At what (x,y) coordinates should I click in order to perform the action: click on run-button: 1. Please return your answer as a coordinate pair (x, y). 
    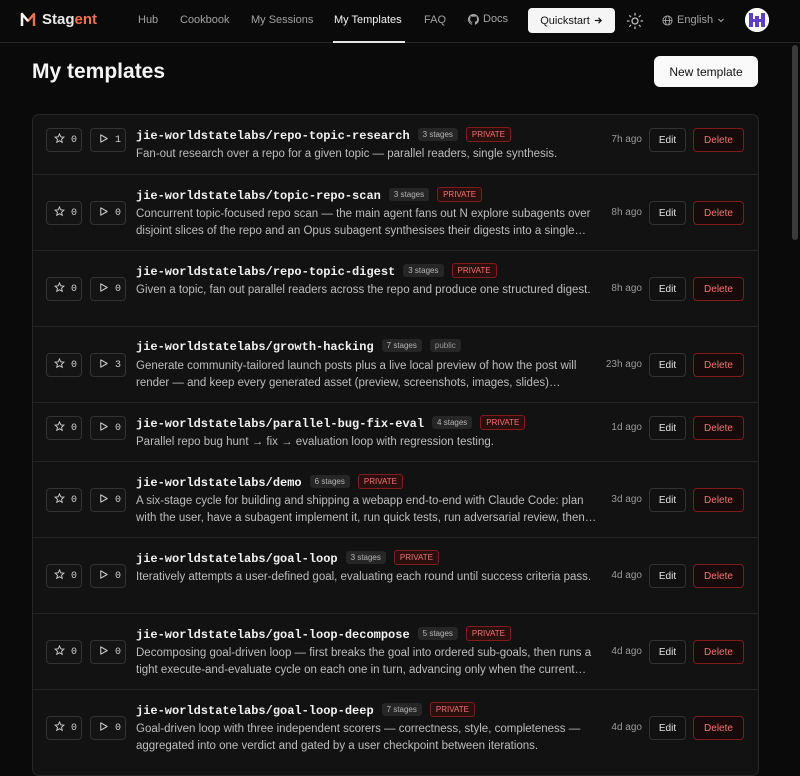
    Looking at the image, I should click on (108, 140).